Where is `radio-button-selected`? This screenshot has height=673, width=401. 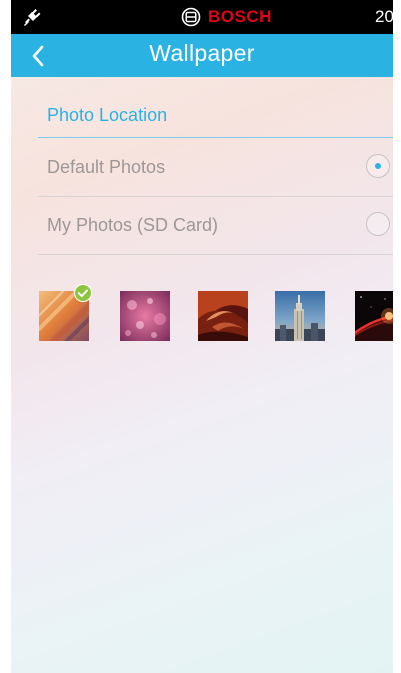
radio-button-selected is located at coordinates (378, 166).